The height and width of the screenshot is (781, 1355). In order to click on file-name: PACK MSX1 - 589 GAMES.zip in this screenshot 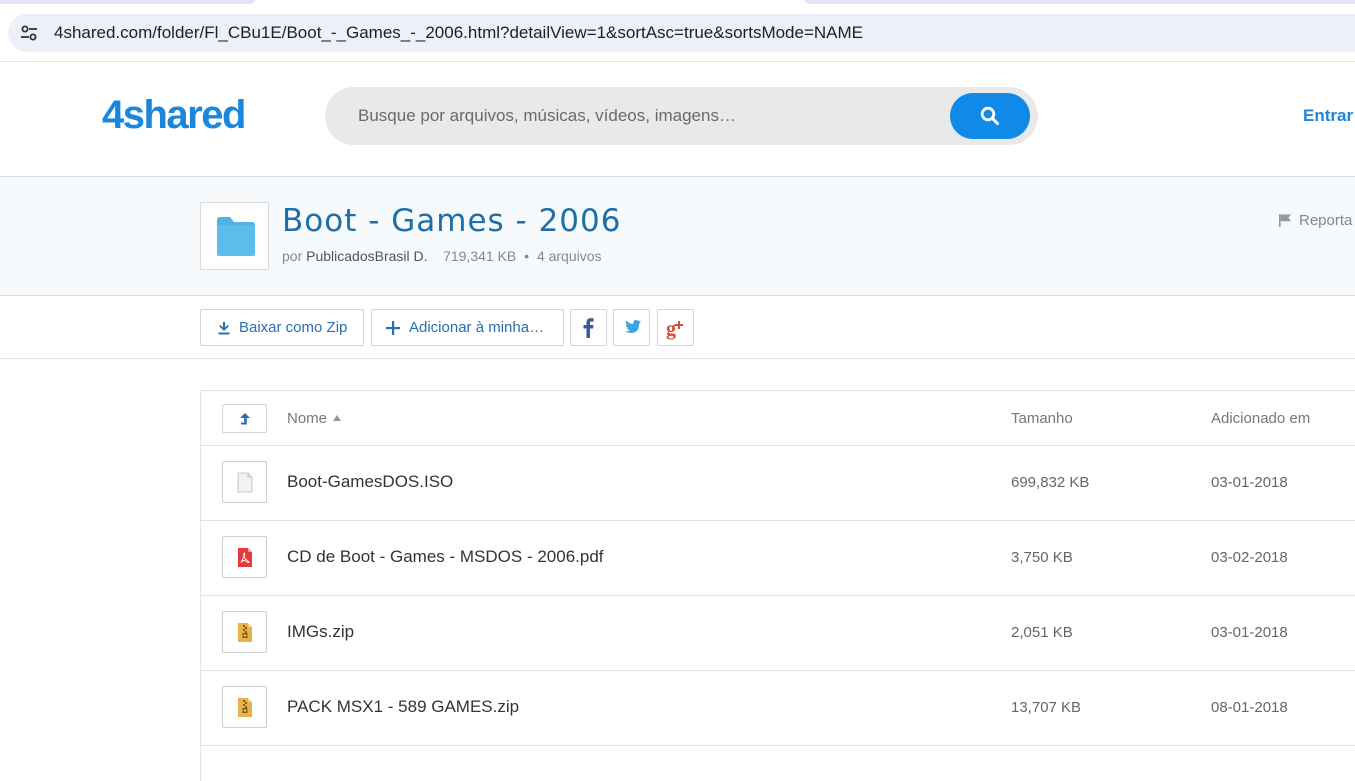, I will do `click(403, 707)`.